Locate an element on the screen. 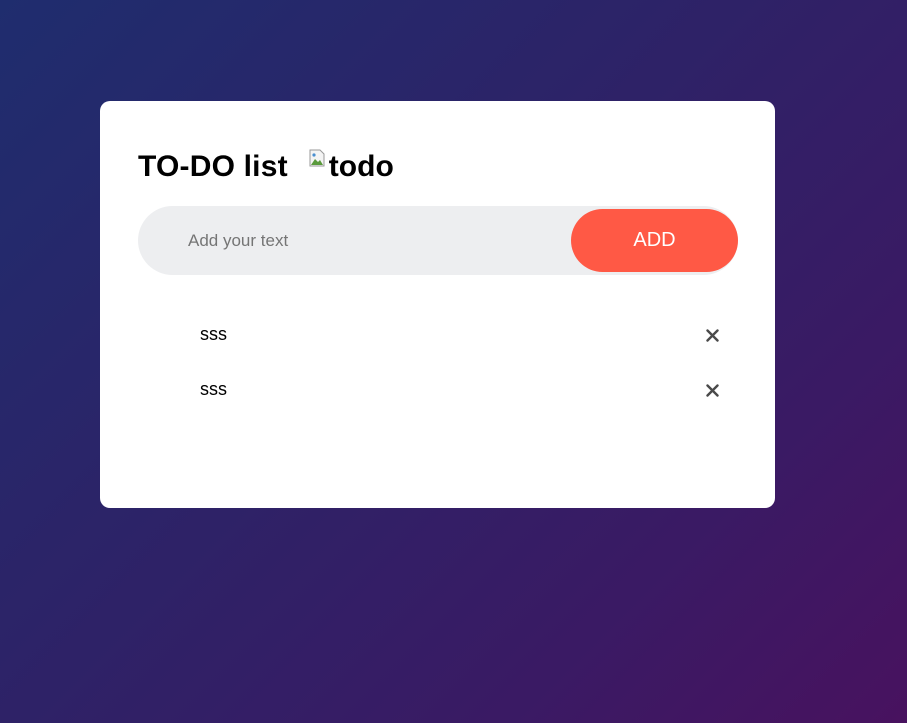 This screenshot has height=723, width=907. todo-image: todo is located at coordinates (351, 166).